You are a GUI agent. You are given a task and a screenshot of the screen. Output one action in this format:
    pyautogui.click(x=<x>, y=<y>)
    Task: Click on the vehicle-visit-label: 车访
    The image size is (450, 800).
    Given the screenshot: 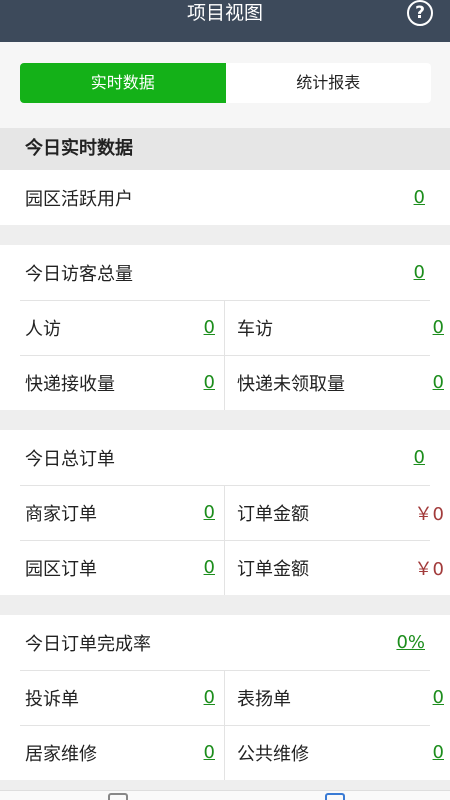 What is the action you would take?
    pyautogui.click(x=255, y=329)
    